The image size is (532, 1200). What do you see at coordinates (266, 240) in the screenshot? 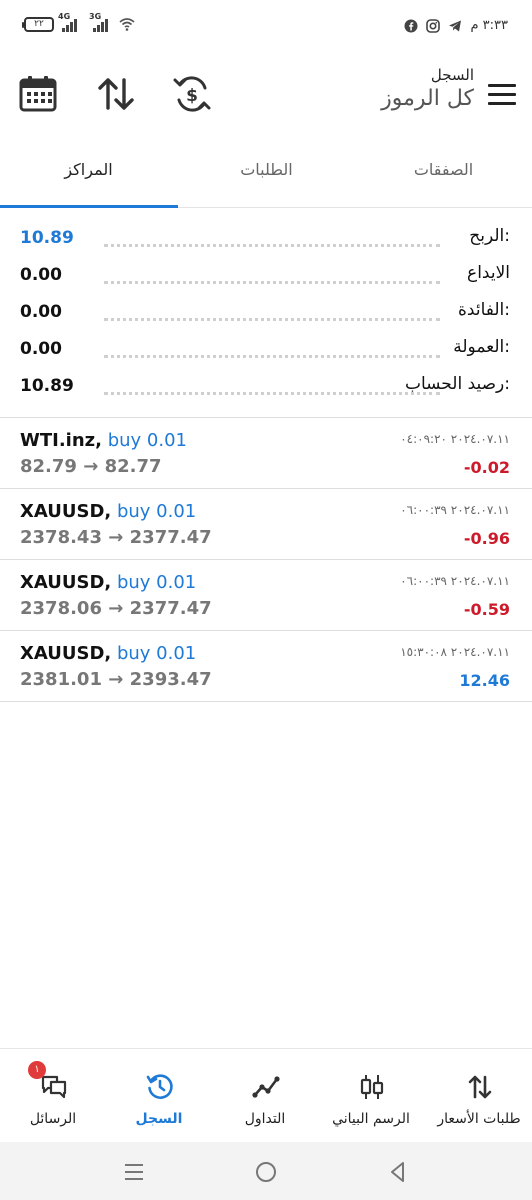
I see `summary-row-profit: 10.89 الربح:` at bounding box center [266, 240].